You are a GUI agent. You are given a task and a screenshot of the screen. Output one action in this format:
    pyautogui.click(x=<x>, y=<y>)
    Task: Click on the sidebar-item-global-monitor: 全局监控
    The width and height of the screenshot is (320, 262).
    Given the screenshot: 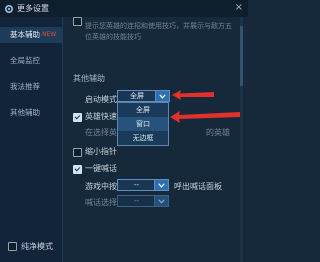 What is the action you would take?
    pyautogui.click(x=31, y=61)
    